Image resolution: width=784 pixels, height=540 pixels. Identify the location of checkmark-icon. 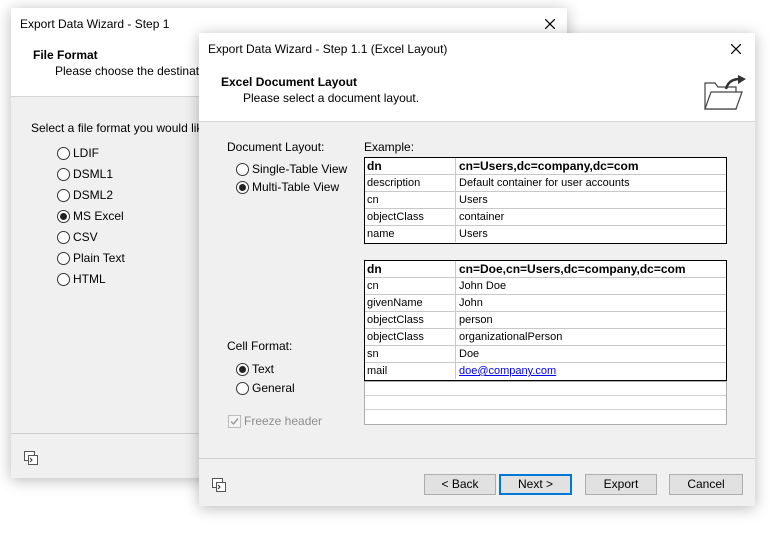
(234, 422).